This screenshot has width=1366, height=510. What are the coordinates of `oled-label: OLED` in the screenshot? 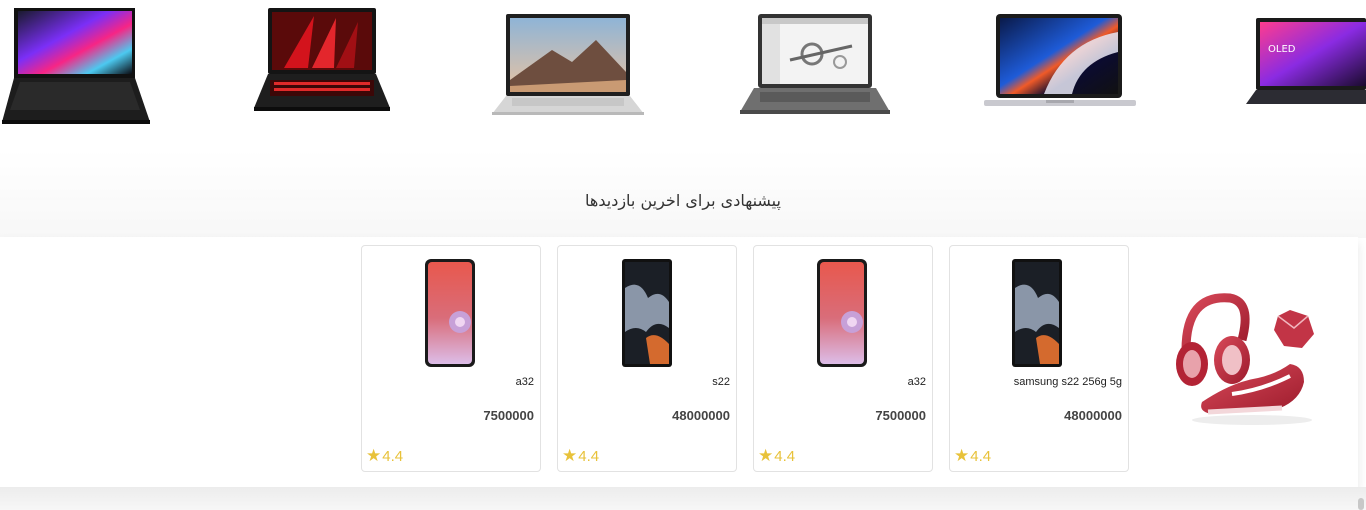 It's located at (1282, 49).